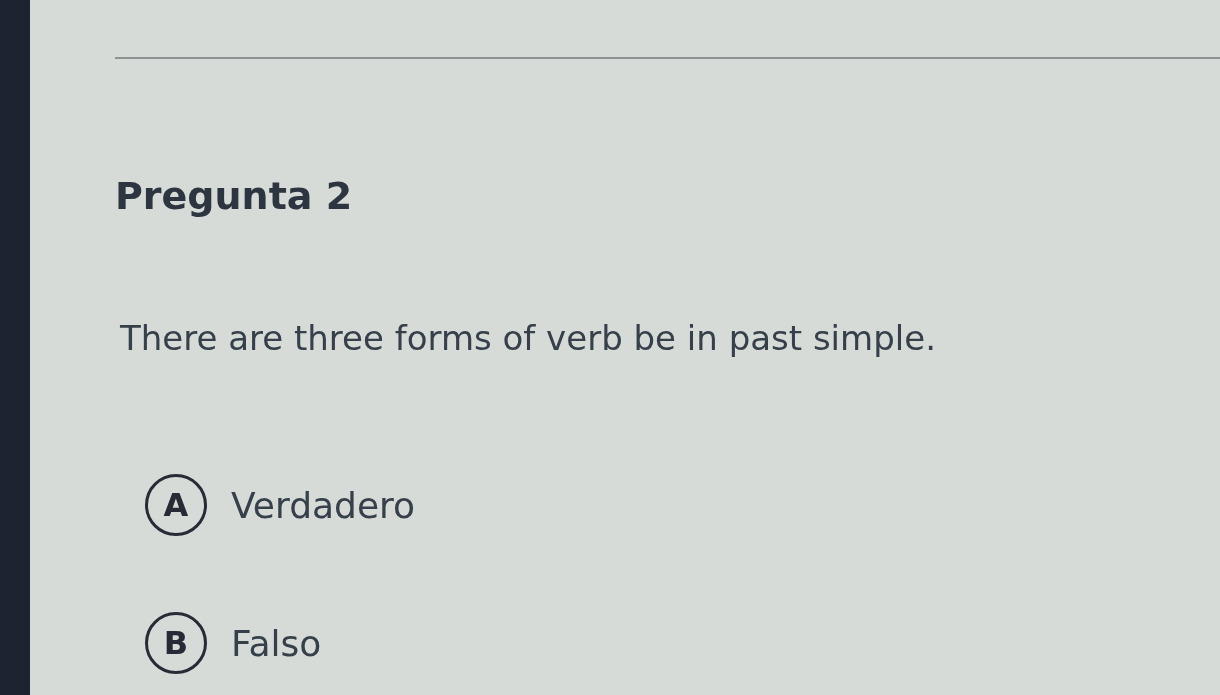 The image size is (1220, 695). What do you see at coordinates (528, 338) in the screenshot?
I see `question-text: There are three forms of verb be in past simple.` at bounding box center [528, 338].